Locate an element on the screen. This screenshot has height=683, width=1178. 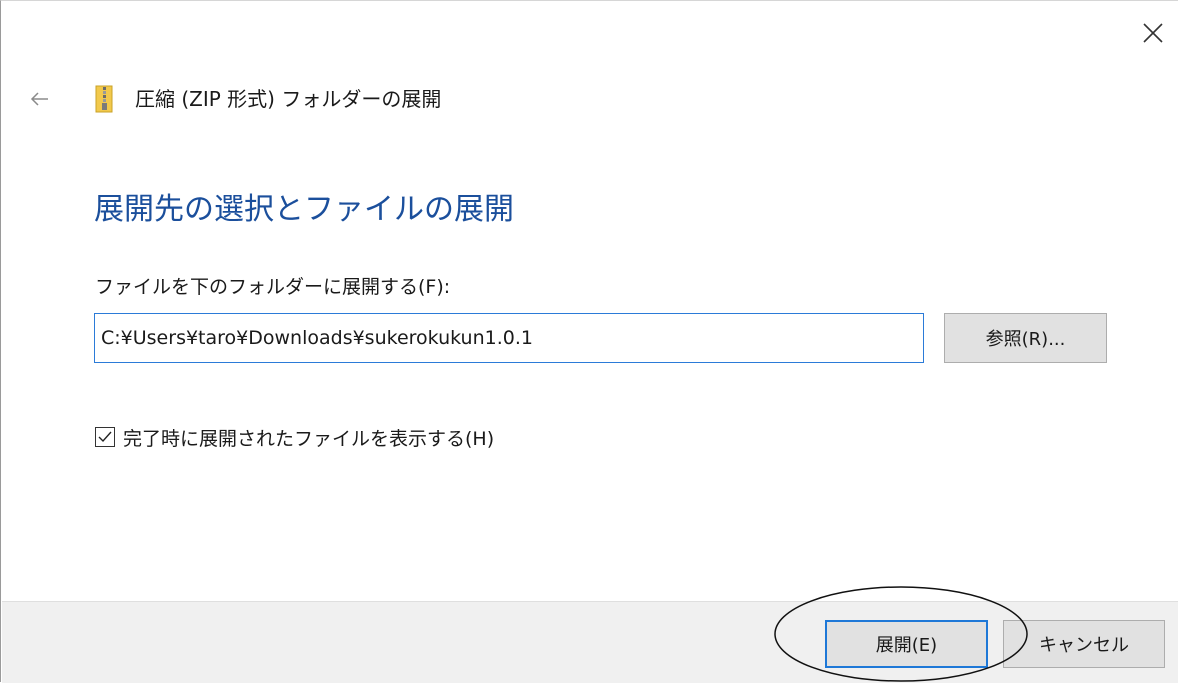
arrow-left-icon is located at coordinates (39, 99).